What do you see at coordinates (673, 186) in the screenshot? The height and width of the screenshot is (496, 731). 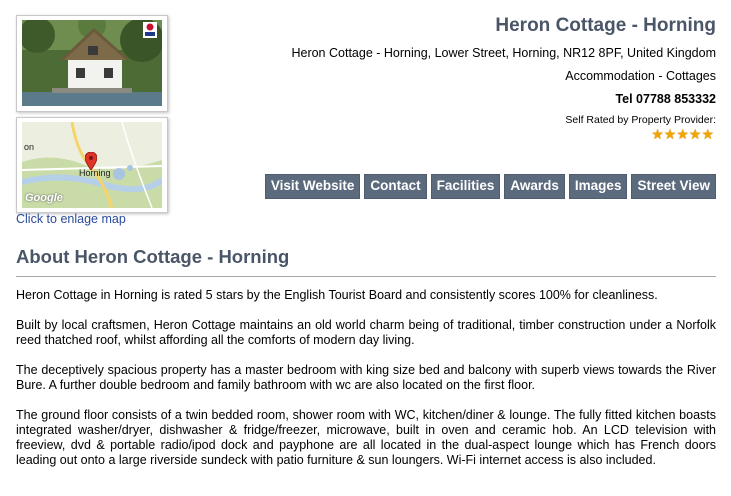 I see `street-view-button: Street View` at bounding box center [673, 186].